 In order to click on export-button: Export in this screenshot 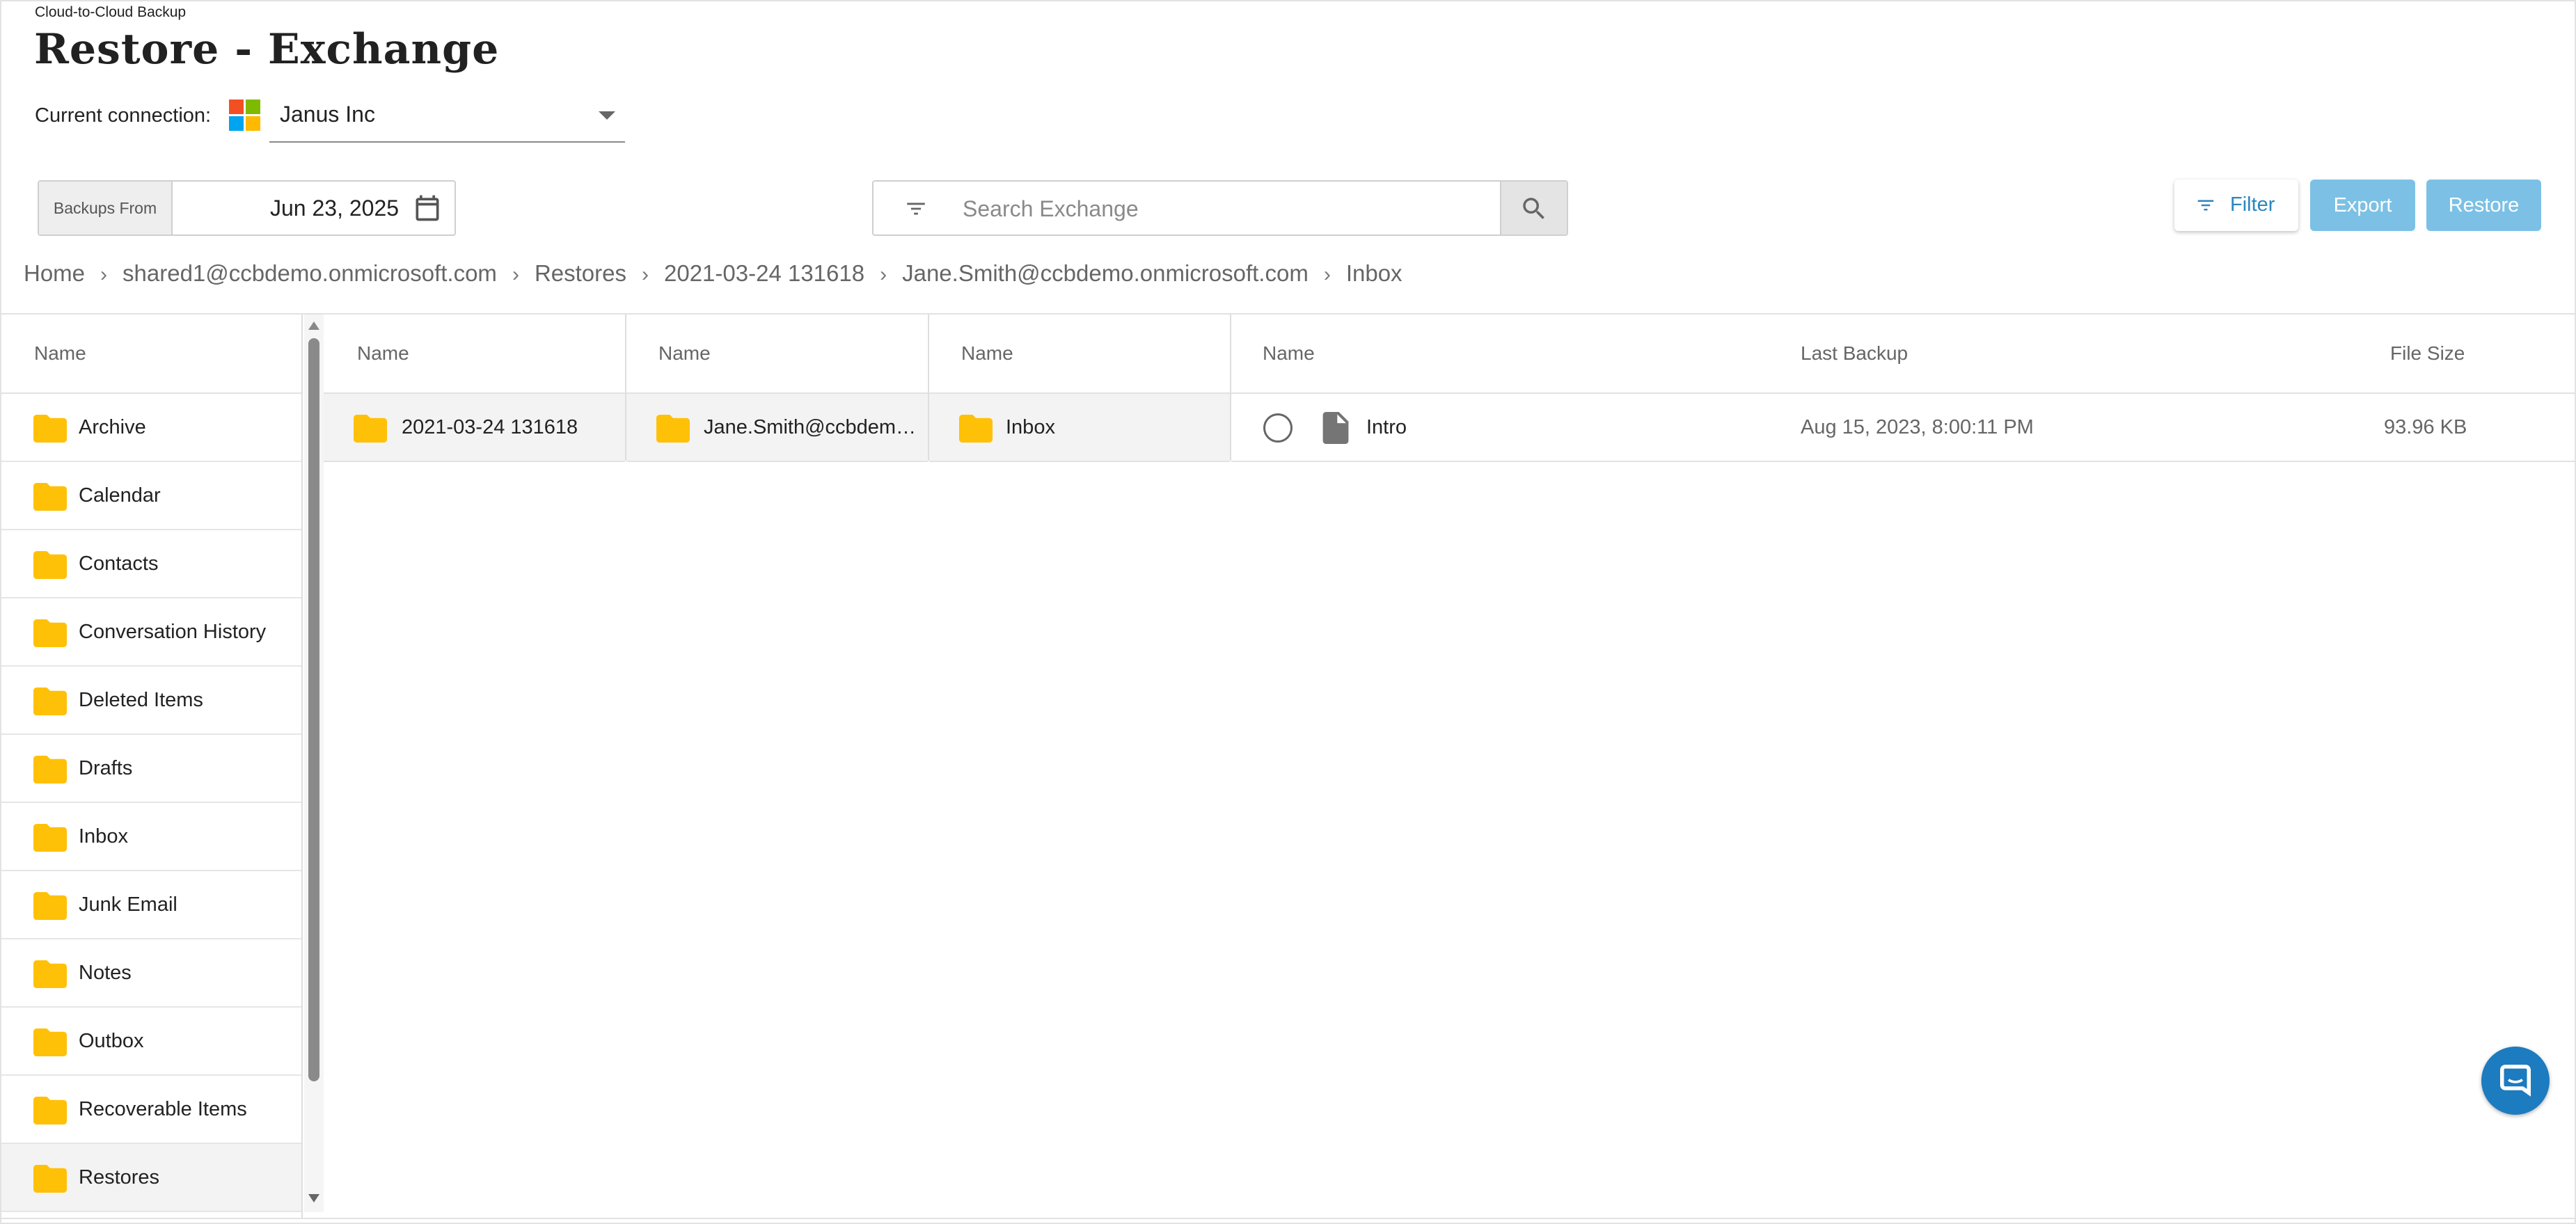, I will do `click(2362, 205)`.